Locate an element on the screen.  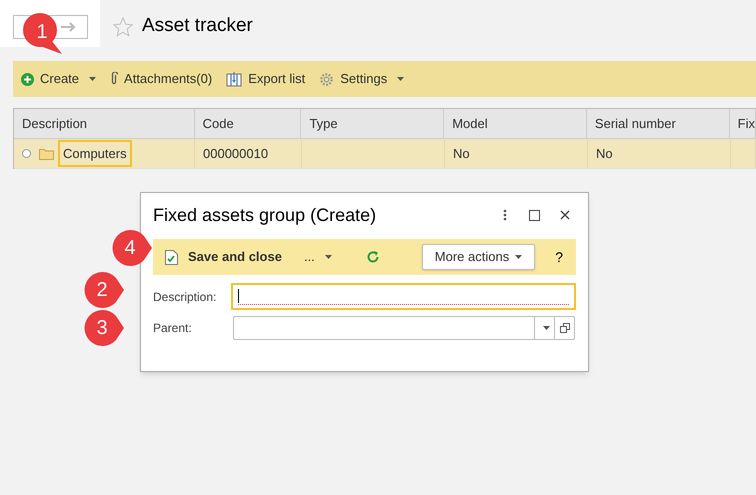
field-label: Parent: is located at coordinates (173, 328).